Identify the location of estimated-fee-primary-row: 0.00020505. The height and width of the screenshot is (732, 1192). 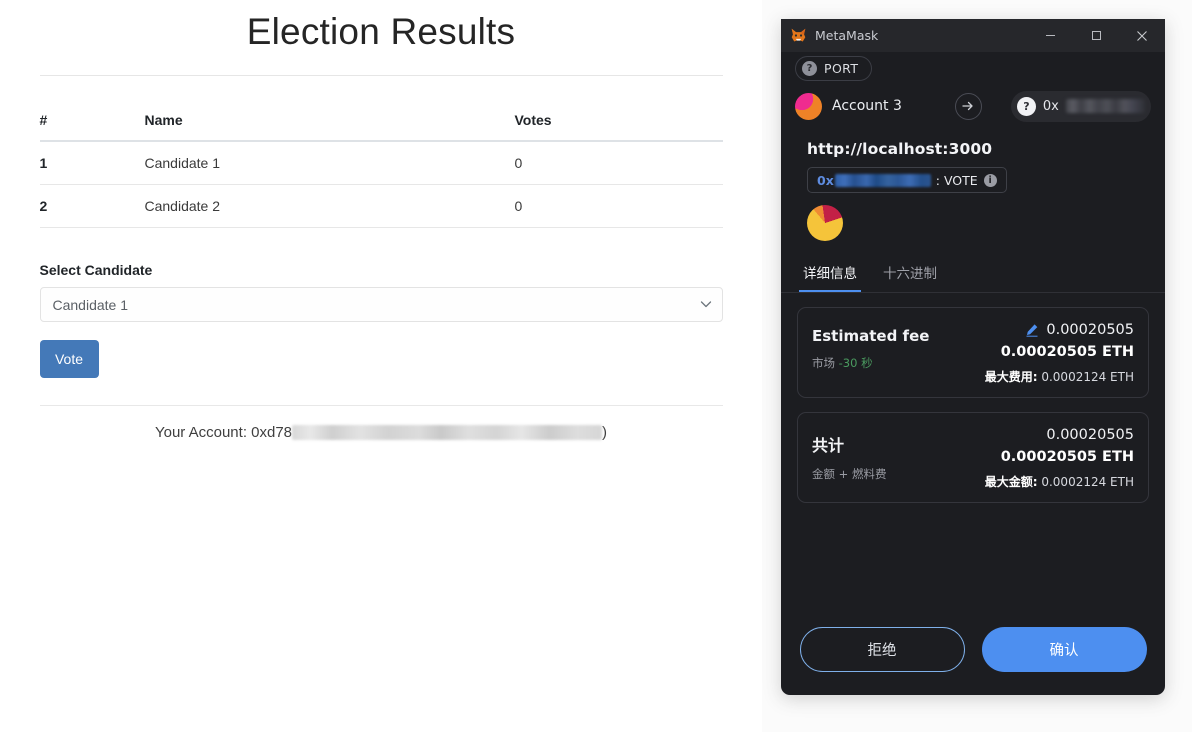
(1059, 330).